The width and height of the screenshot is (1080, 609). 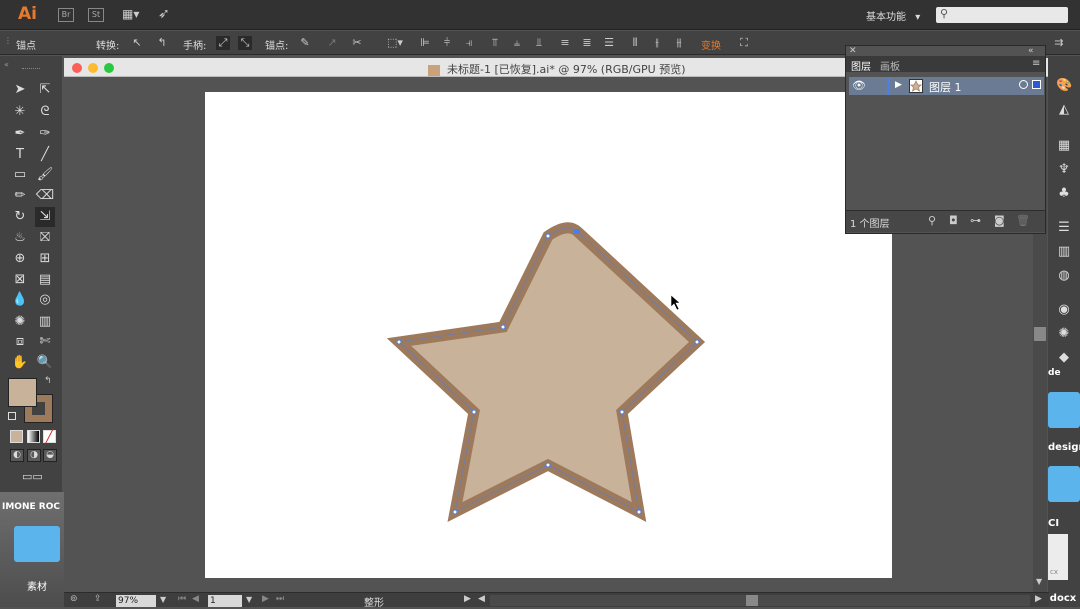 I want to click on star-shape, so click(x=546, y=372).